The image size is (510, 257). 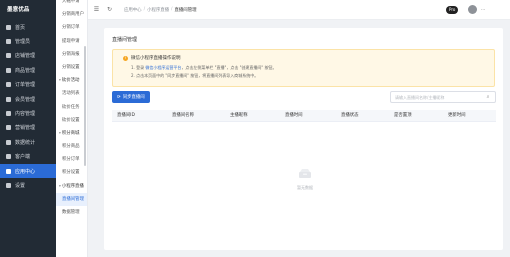 I want to click on submenu-label: 数据管理, so click(x=71, y=212).